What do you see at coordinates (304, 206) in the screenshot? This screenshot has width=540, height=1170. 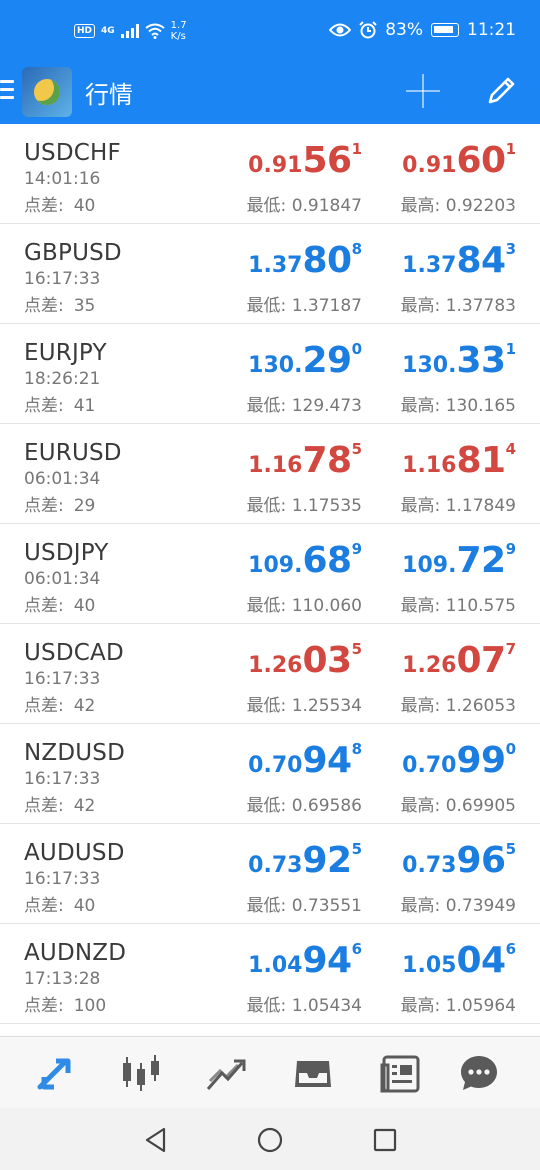 I see `low-price: 最低: 0.91847` at bounding box center [304, 206].